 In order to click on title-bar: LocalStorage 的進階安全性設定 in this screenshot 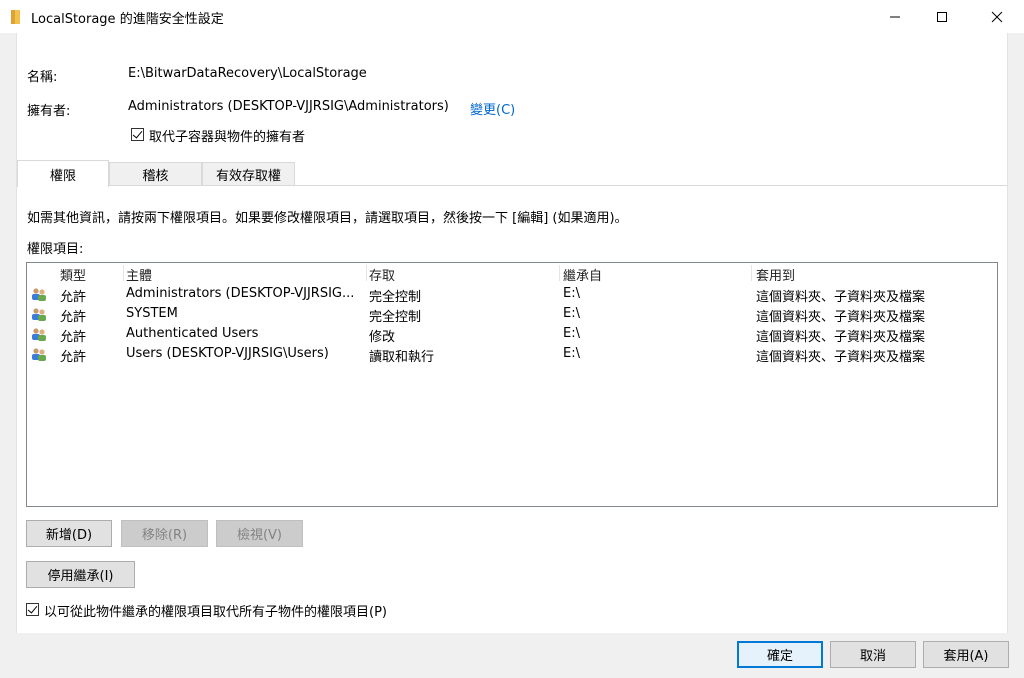, I will do `click(512, 16)`.